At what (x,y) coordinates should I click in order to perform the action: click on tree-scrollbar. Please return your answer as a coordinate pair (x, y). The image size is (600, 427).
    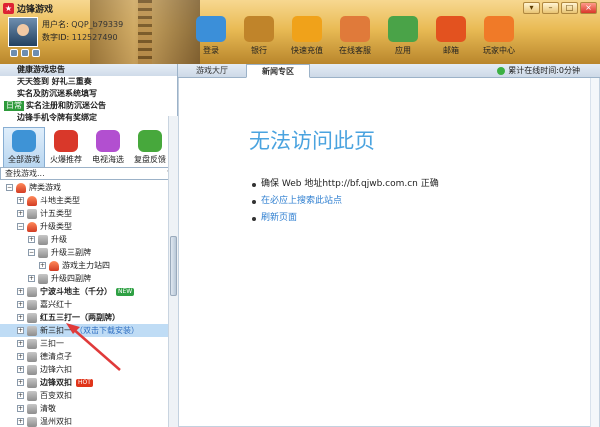
    Looking at the image, I should click on (173, 271).